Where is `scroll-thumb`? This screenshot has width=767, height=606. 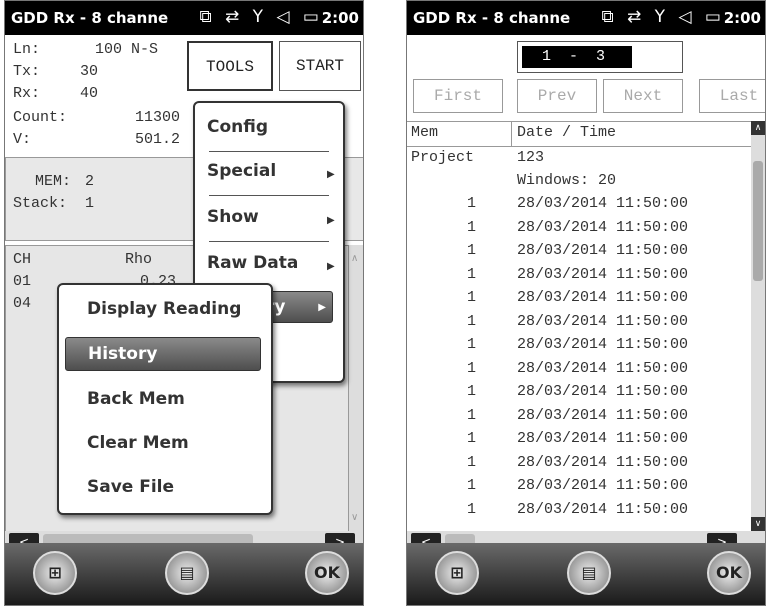 scroll-thumb is located at coordinates (758, 221).